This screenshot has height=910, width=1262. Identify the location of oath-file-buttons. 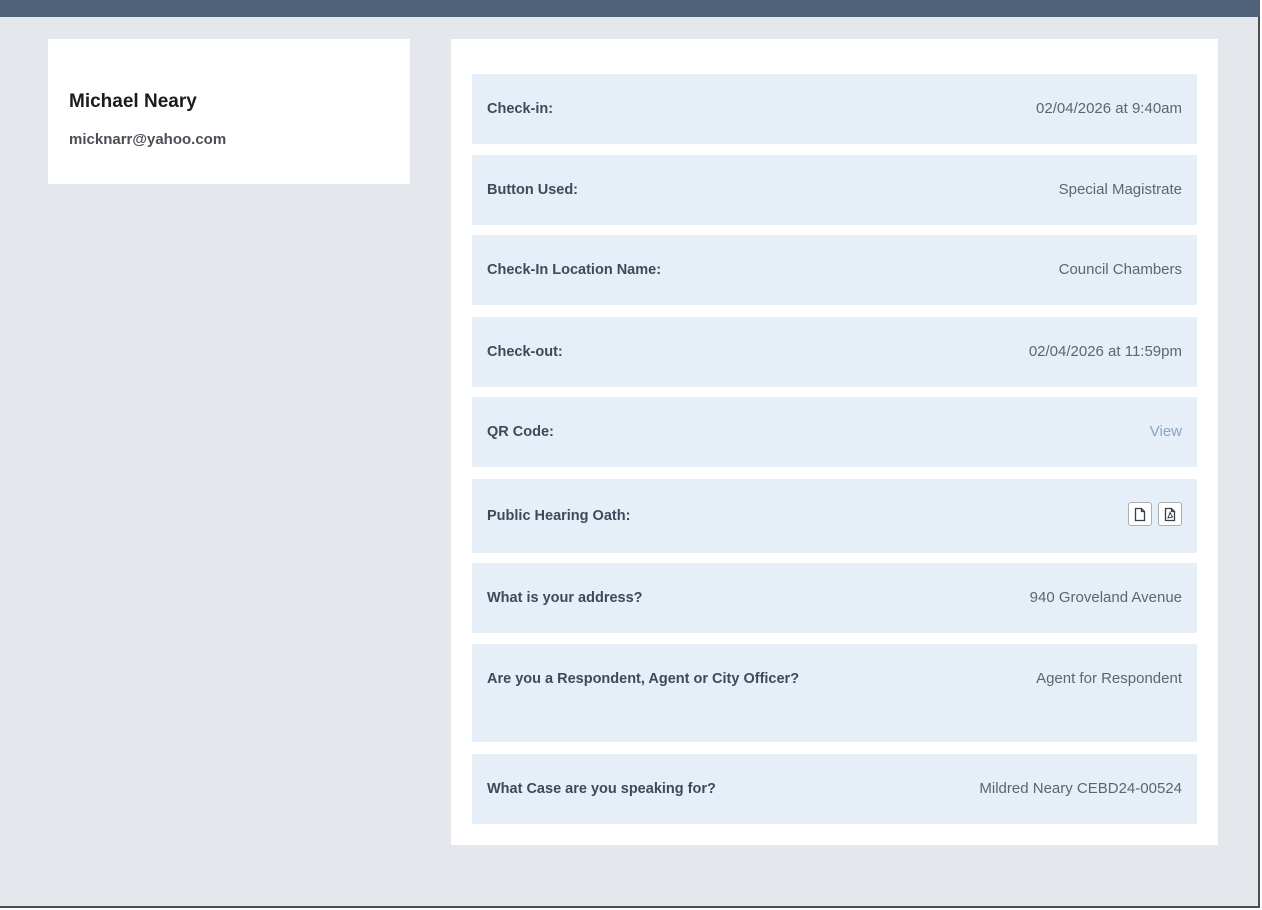
(1155, 514).